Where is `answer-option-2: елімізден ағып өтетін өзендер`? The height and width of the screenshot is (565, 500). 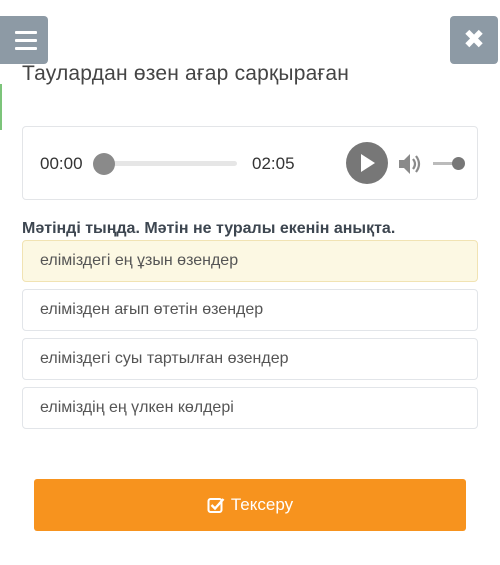
answer-option-2: елімізден ағып өтетін өзендер is located at coordinates (250, 310).